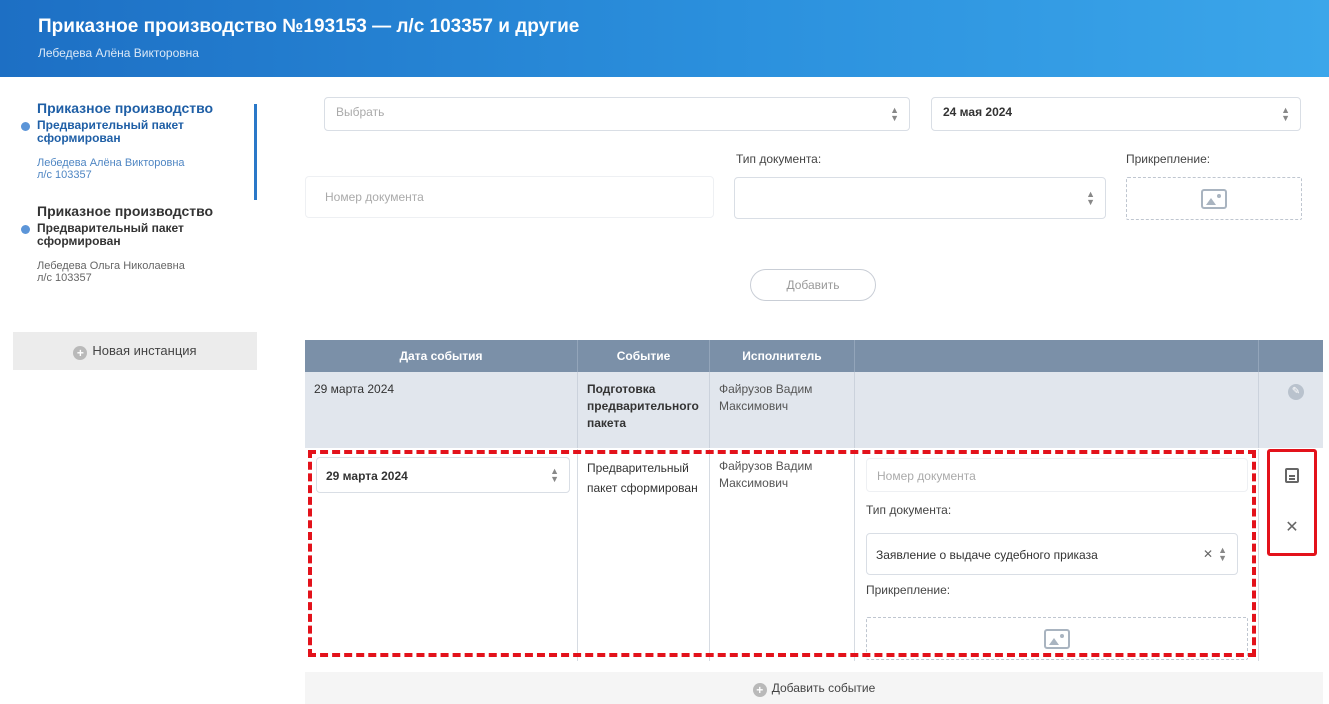 This screenshot has width=1329, height=704. What do you see at coordinates (782, 356) in the screenshot?
I see `column-header-executor: Исполнитель` at bounding box center [782, 356].